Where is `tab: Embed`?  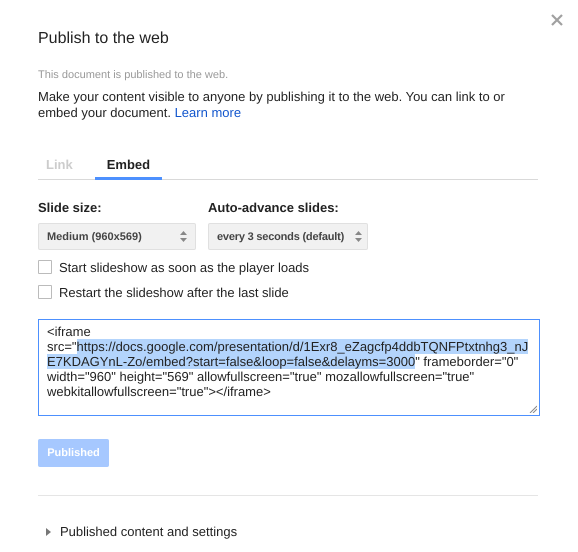
tab: Embed is located at coordinates (128, 166).